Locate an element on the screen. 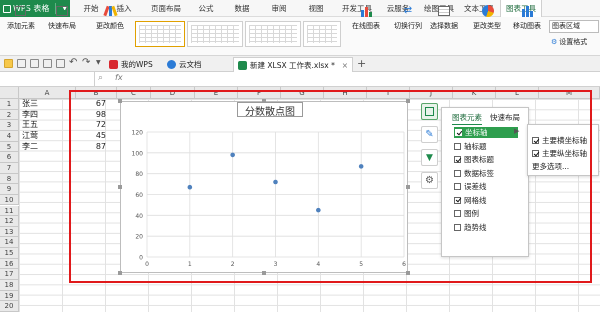 The width and height of the screenshot is (600, 312). row-header: 17 is located at coordinates (9, 275).